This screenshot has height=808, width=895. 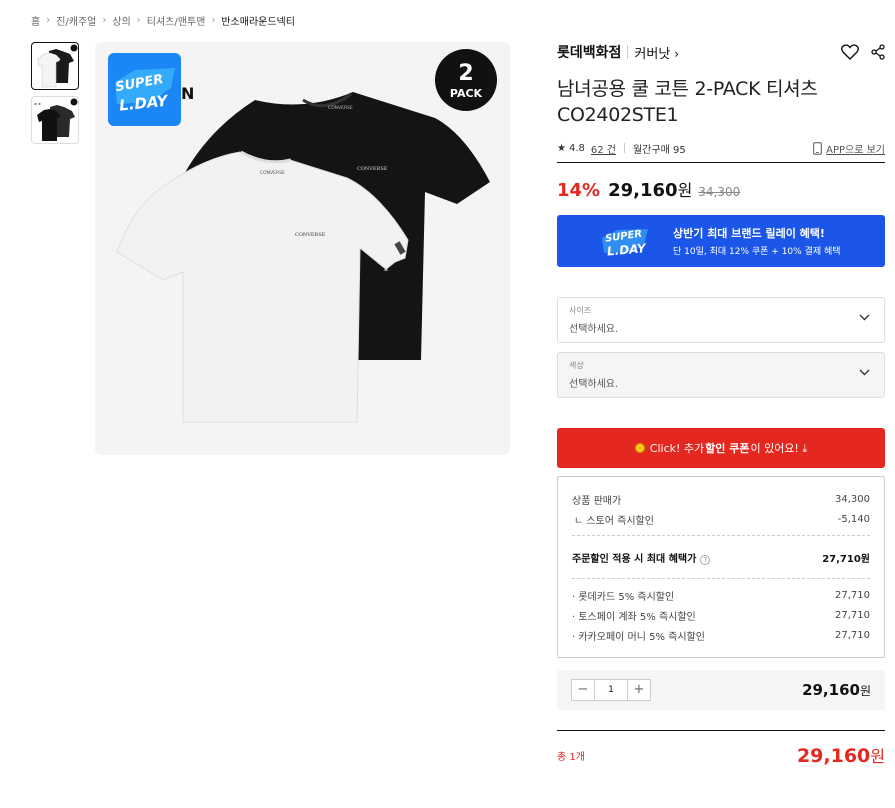 What do you see at coordinates (580, 310) in the screenshot?
I see `size-select-label: 사이즈` at bounding box center [580, 310].